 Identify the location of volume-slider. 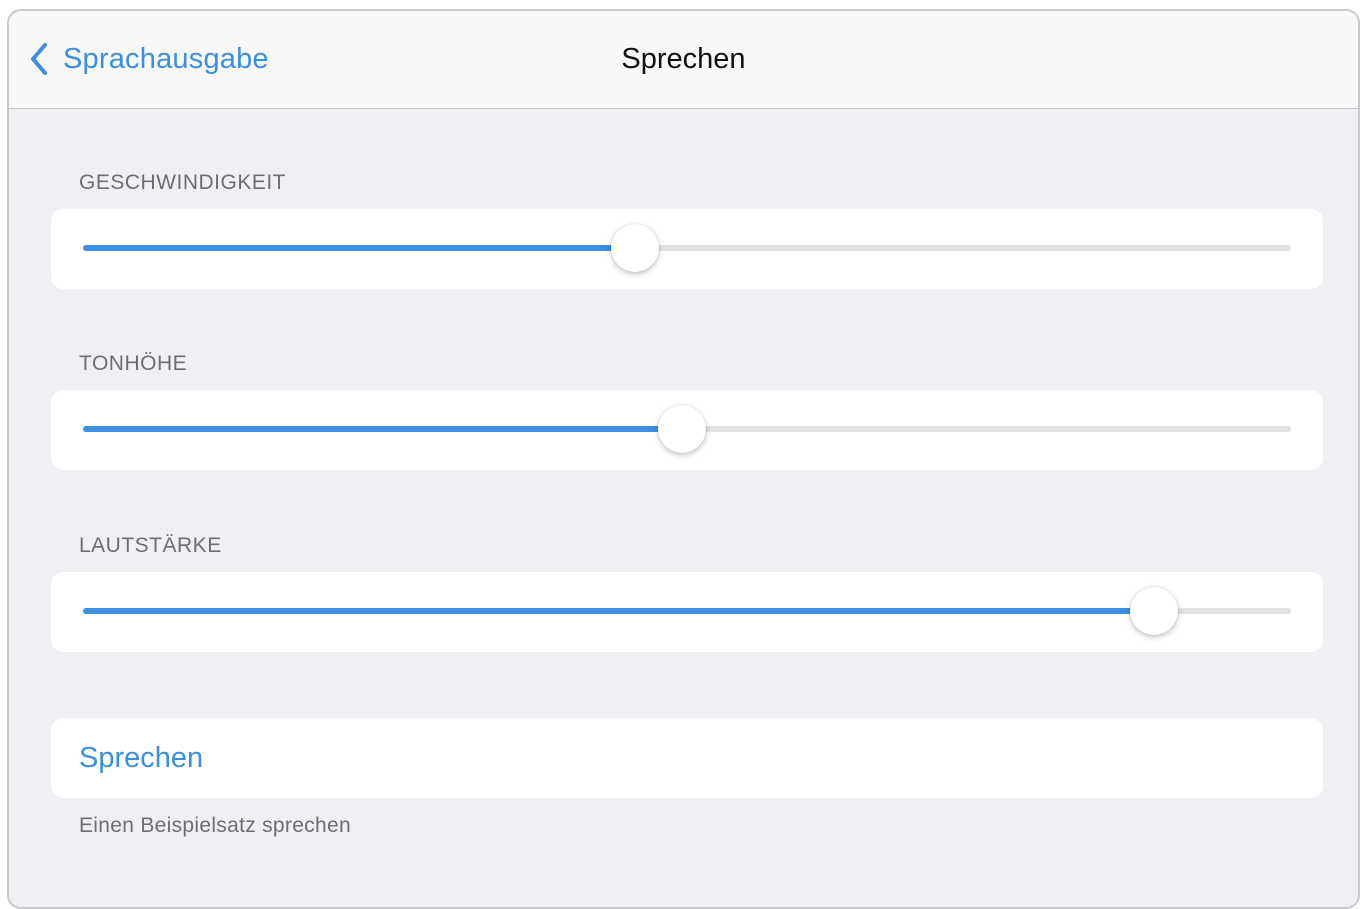
(687, 611).